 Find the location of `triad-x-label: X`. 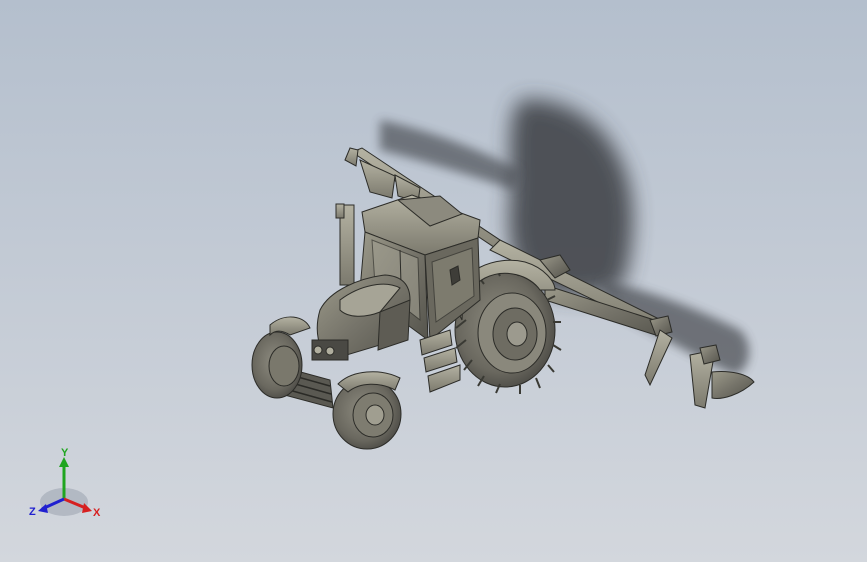

triad-x-label: X is located at coordinates (97, 513).